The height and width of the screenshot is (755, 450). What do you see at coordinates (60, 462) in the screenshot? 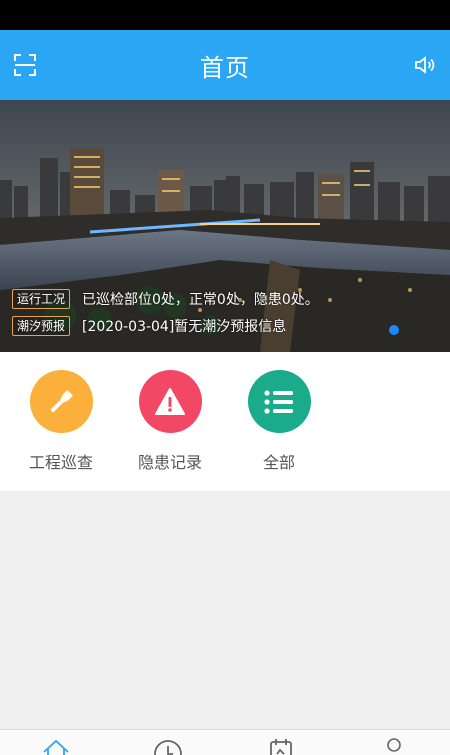
I see `menu-label: 工程巡查` at bounding box center [60, 462].